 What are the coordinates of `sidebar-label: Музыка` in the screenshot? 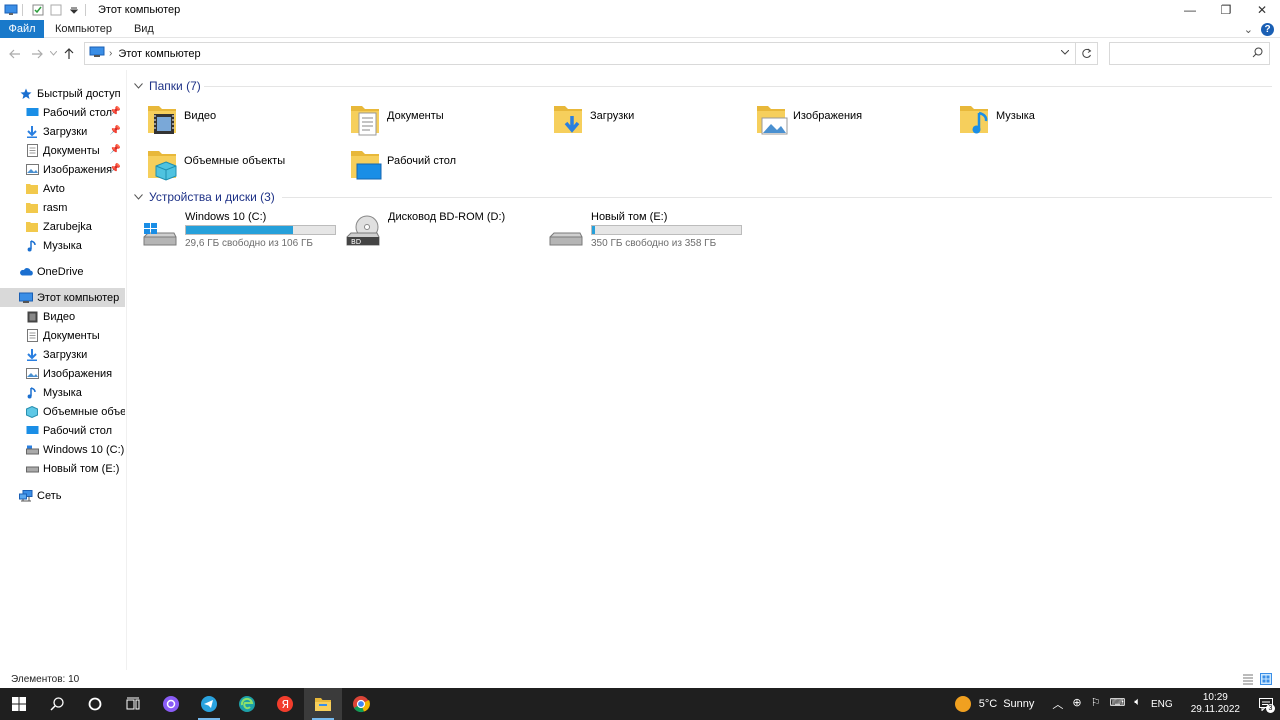 It's located at (62, 392).